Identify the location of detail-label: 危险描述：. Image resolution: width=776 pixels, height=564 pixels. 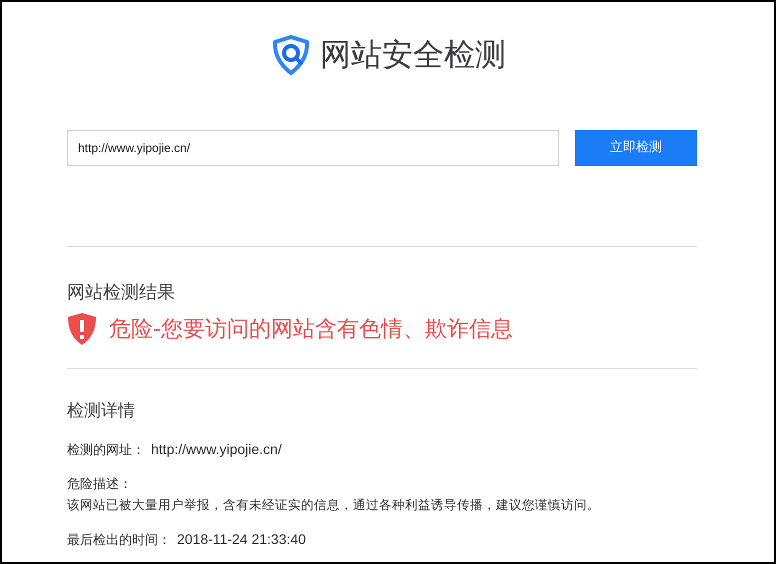
(99, 485).